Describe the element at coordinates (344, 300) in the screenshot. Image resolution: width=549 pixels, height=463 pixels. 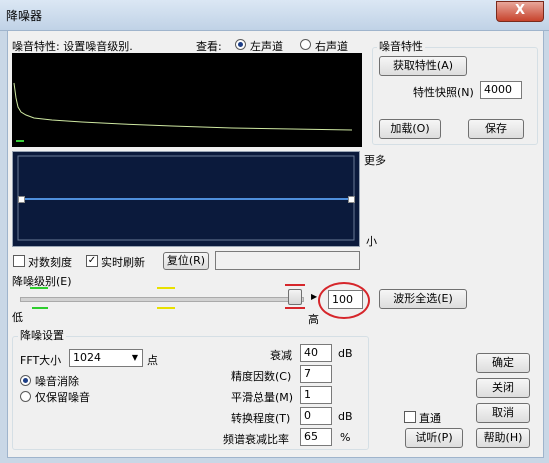
I see `annotation-circle` at that location.